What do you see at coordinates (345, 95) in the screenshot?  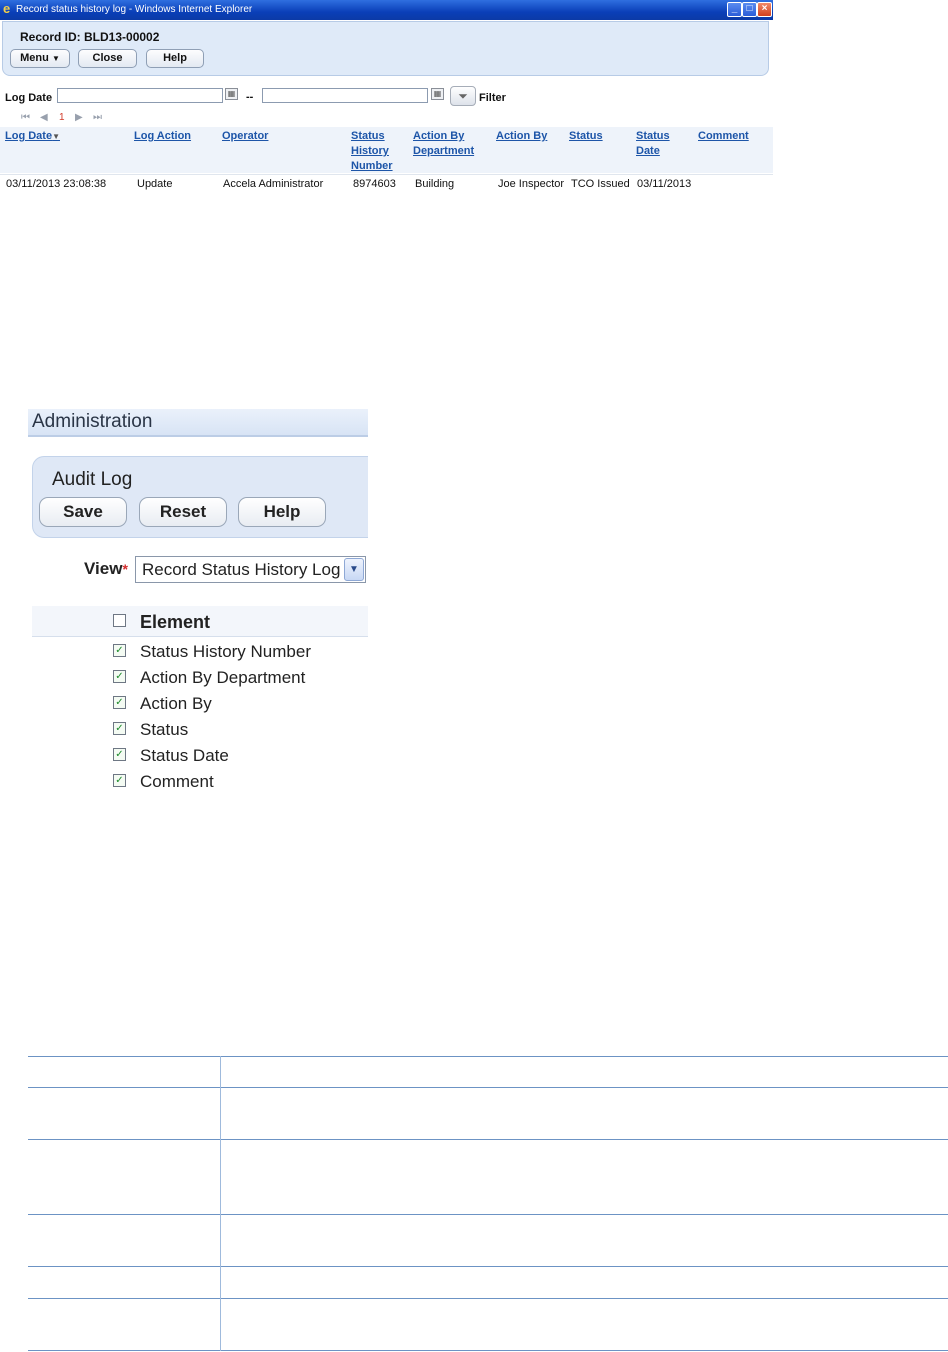 I see `log-date-to-input` at bounding box center [345, 95].